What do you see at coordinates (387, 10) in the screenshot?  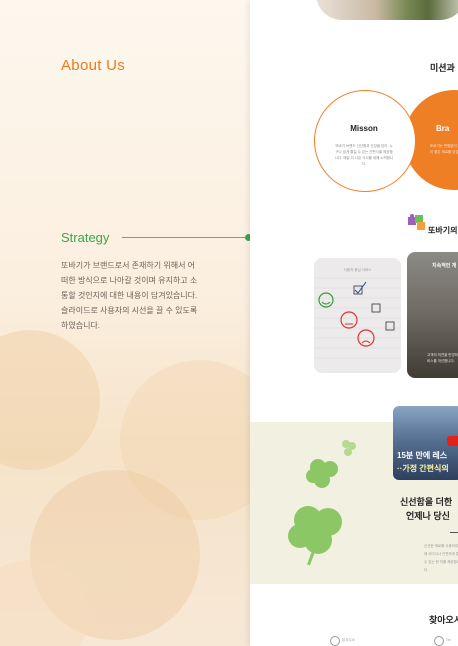 I see `food-image` at bounding box center [387, 10].